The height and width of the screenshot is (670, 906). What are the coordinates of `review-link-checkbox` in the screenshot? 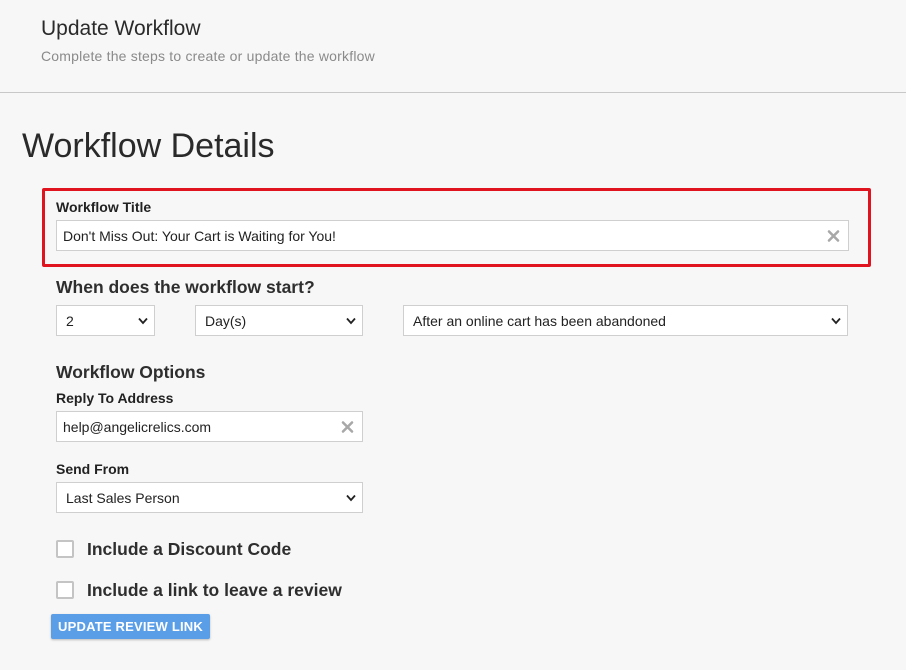 It's located at (65, 590).